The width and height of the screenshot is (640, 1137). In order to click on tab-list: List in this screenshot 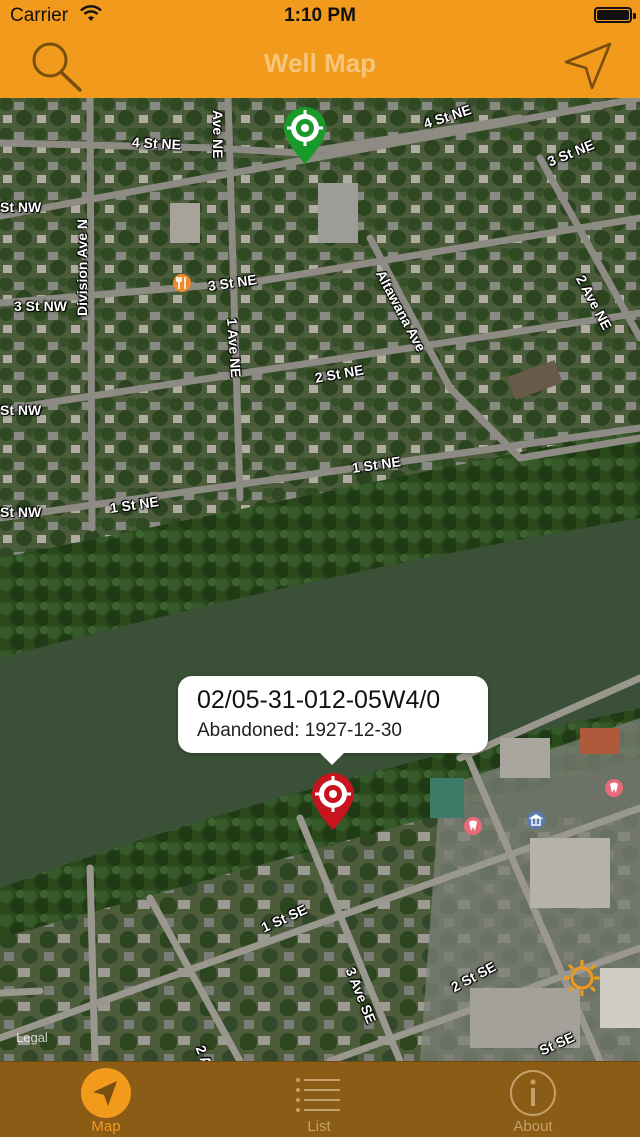, I will do `click(319, 1099)`.